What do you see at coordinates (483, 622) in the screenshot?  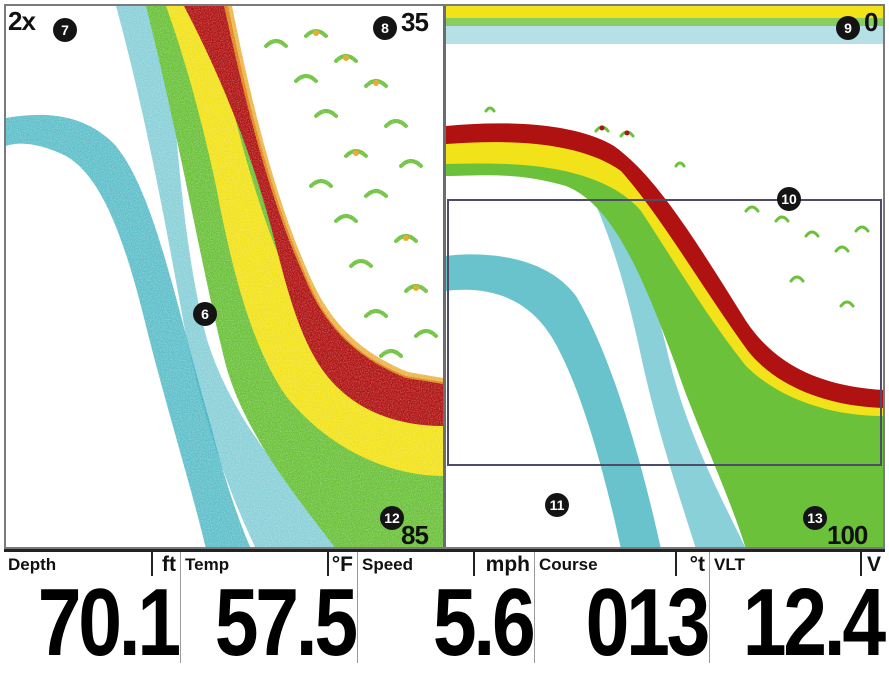 I see `readout-value: 5.6` at bounding box center [483, 622].